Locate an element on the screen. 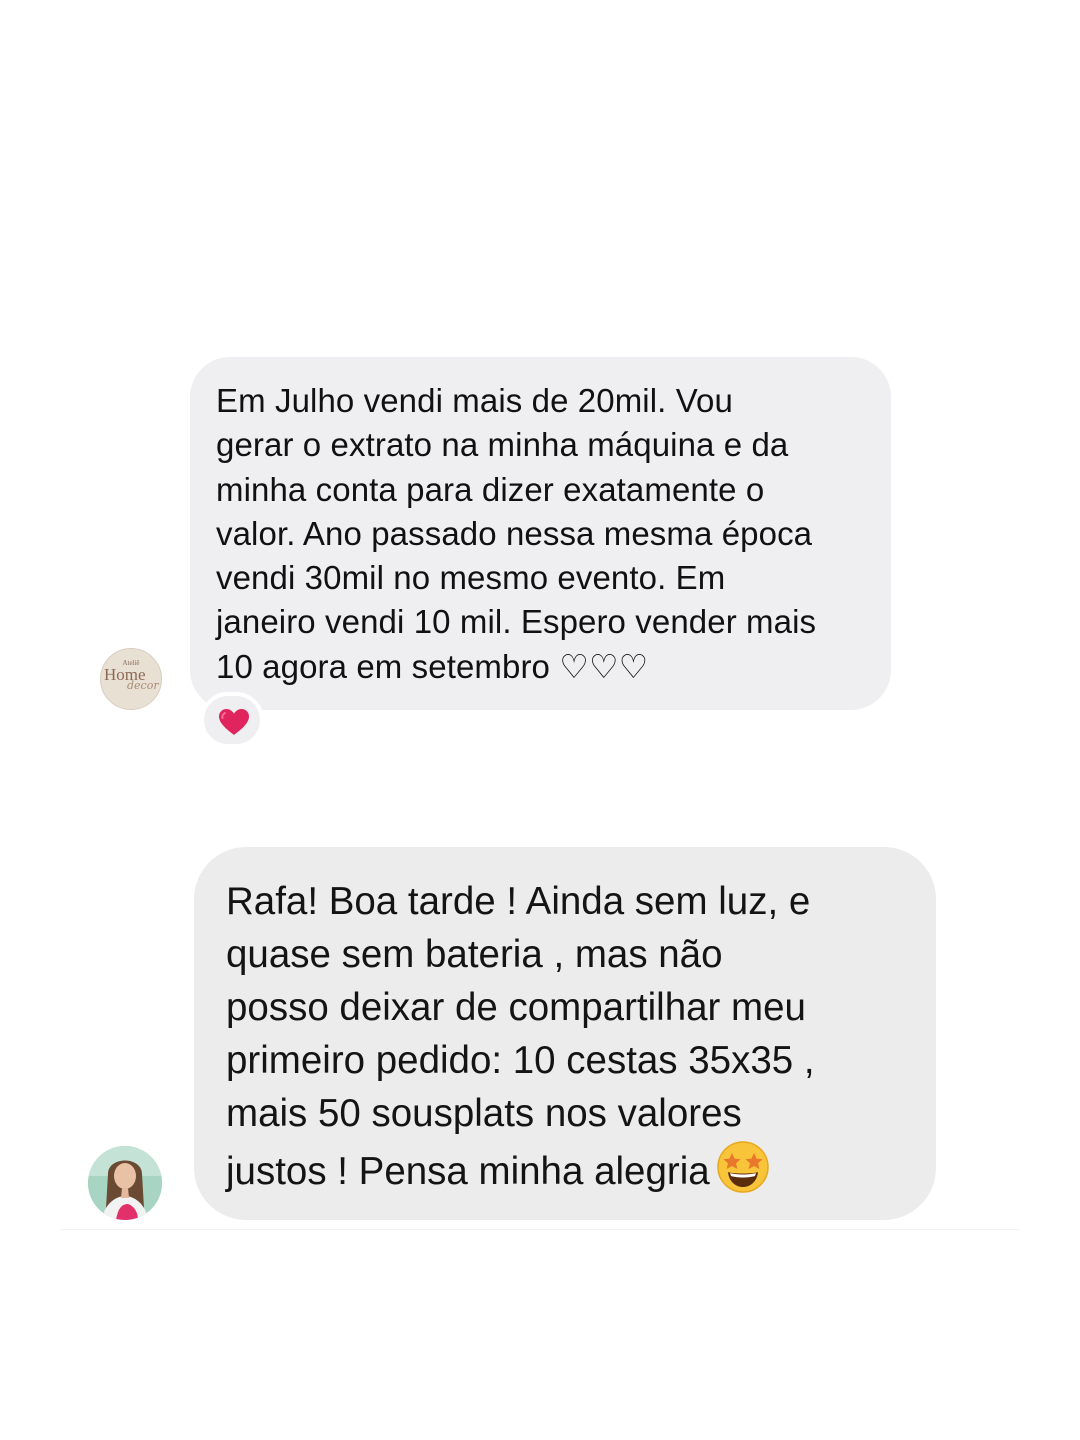 This screenshot has height=1440, width=1080. message-1-line: valor. Ano passado nessa mesma época is located at coordinates (514, 533).